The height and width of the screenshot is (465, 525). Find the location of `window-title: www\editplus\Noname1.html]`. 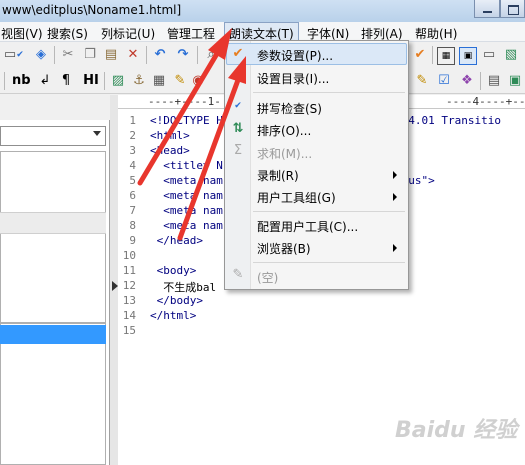

window-title: www\editplus\Noname1.html] is located at coordinates (92, 10).